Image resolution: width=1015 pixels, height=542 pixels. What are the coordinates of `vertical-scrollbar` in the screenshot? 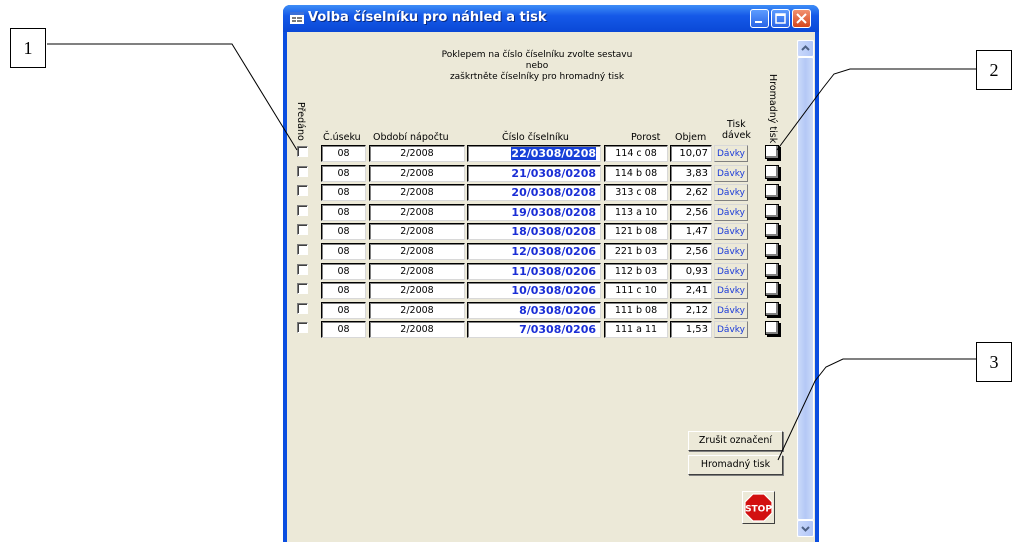 It's located at (805, 288).